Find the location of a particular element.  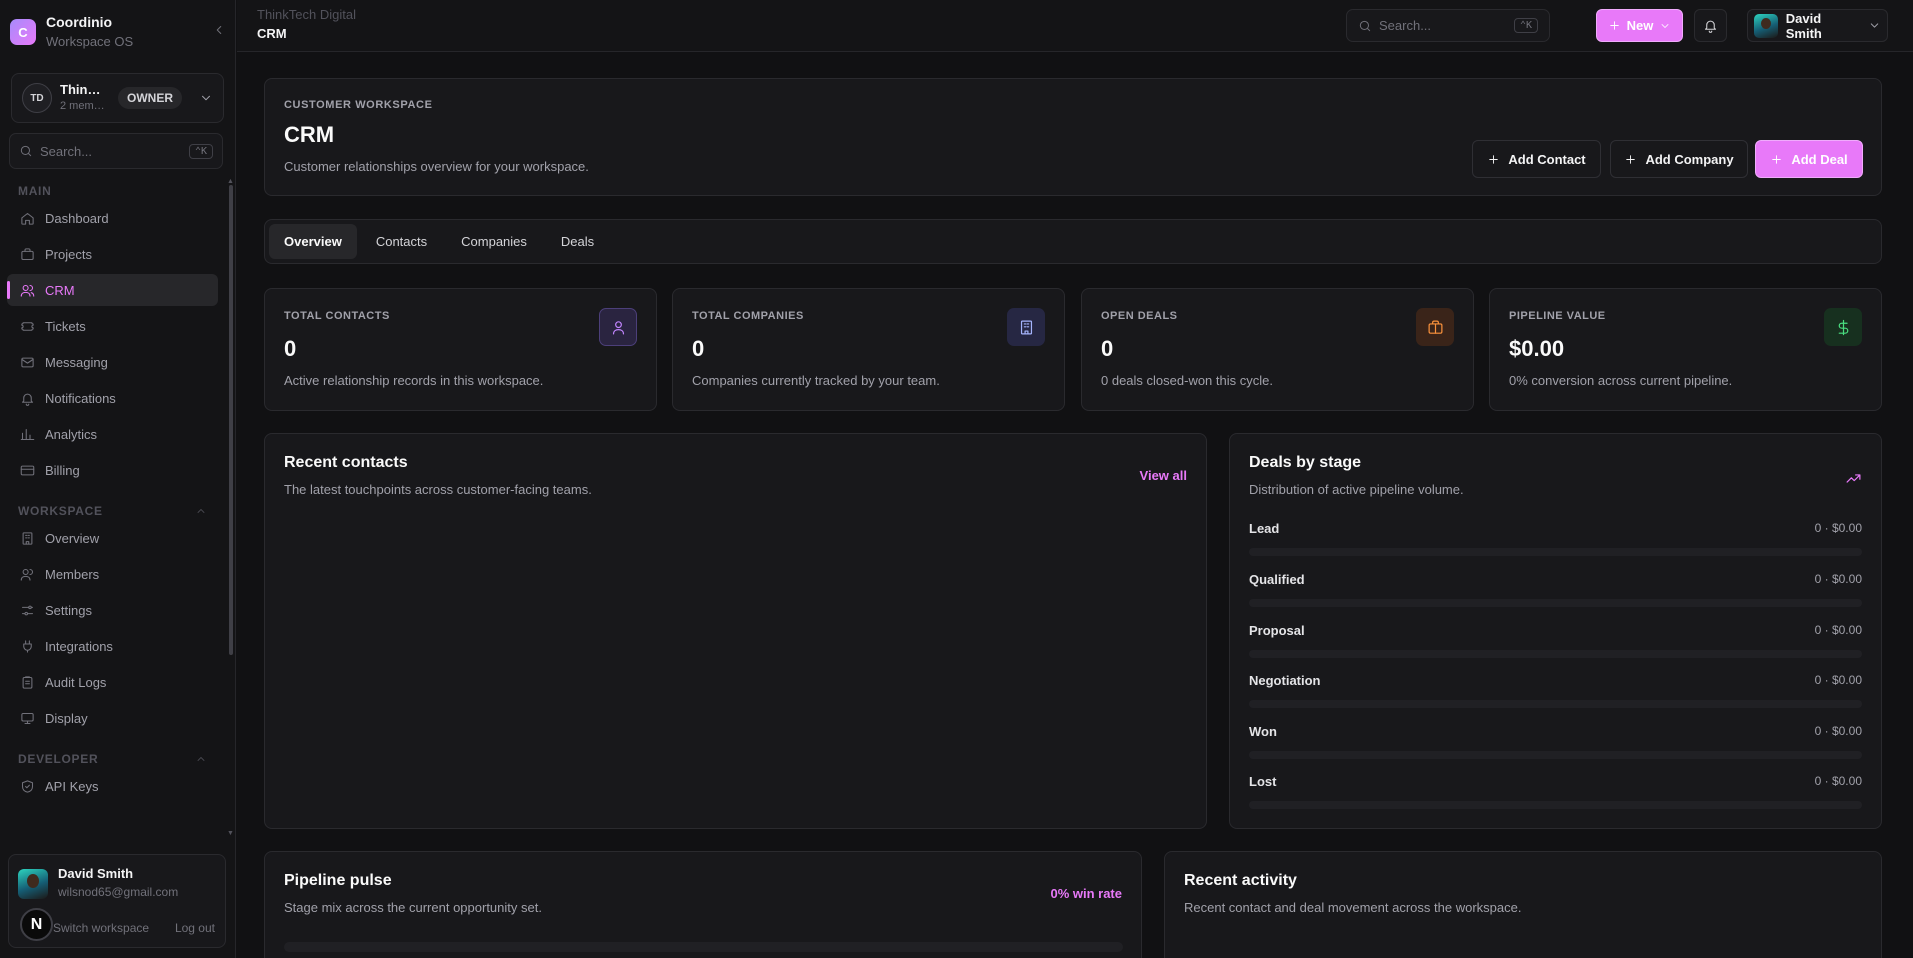

stat-label: OPEN DEALS is located at coordinates (1139, 316).